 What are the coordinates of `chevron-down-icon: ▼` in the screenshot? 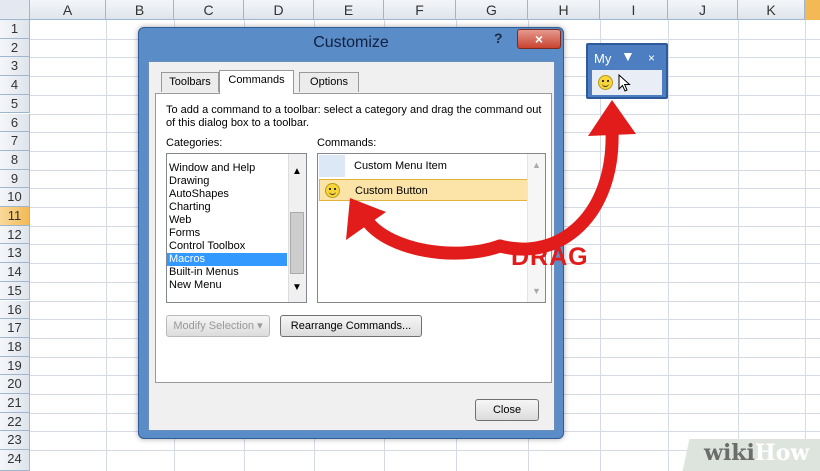 It's located at (628, 56).